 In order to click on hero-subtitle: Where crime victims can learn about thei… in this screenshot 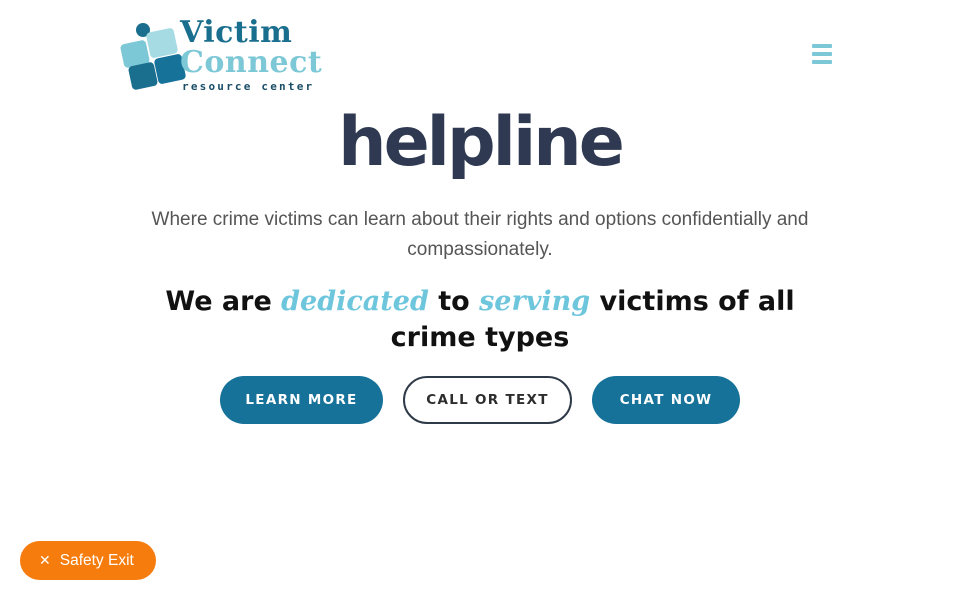, I will do `click(480, 234)`.